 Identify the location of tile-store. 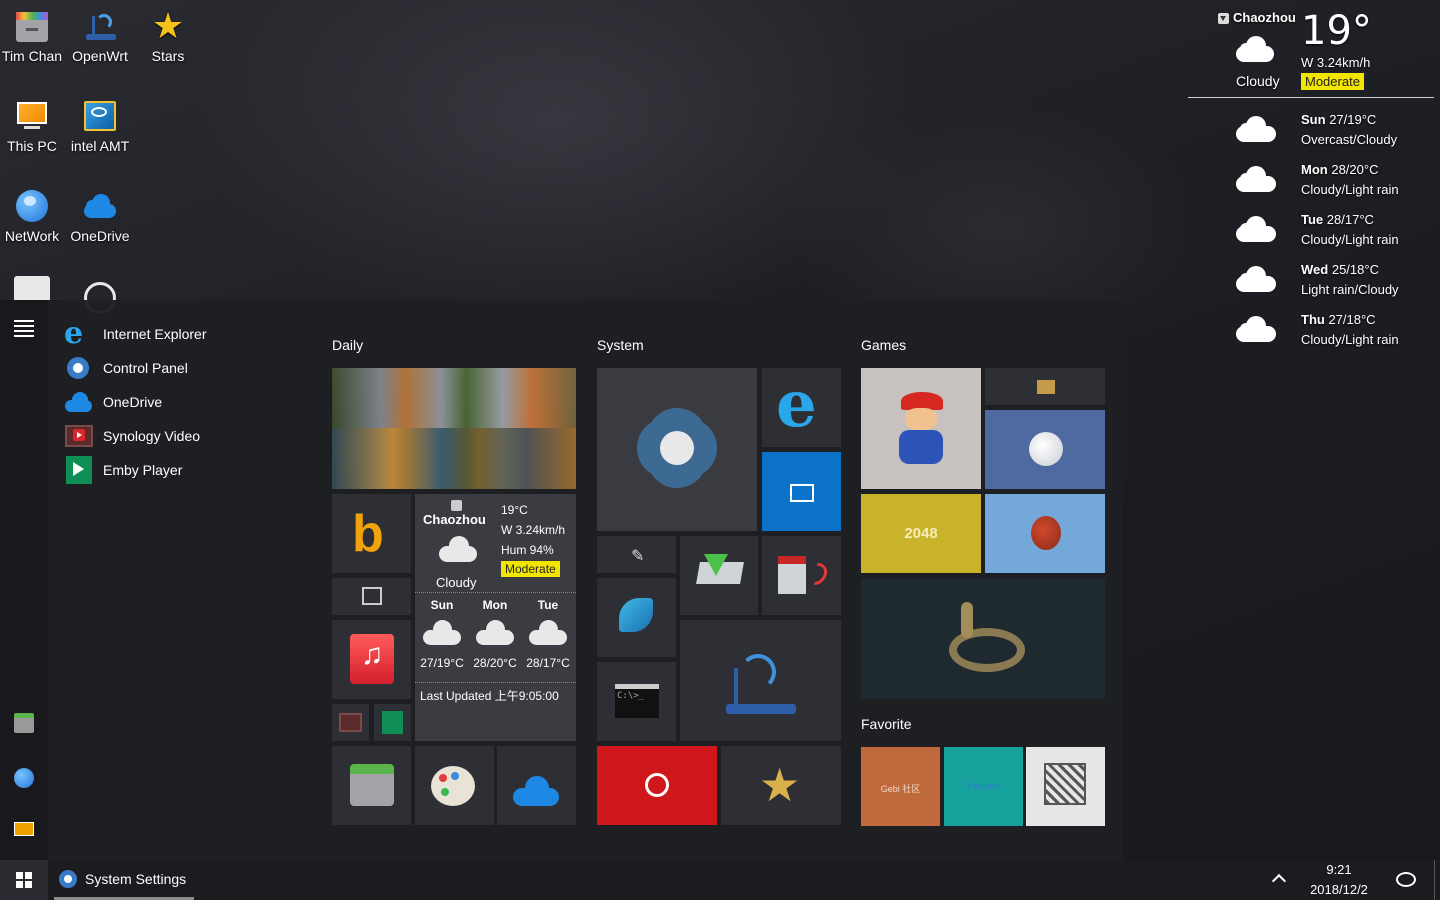
(801, 491).